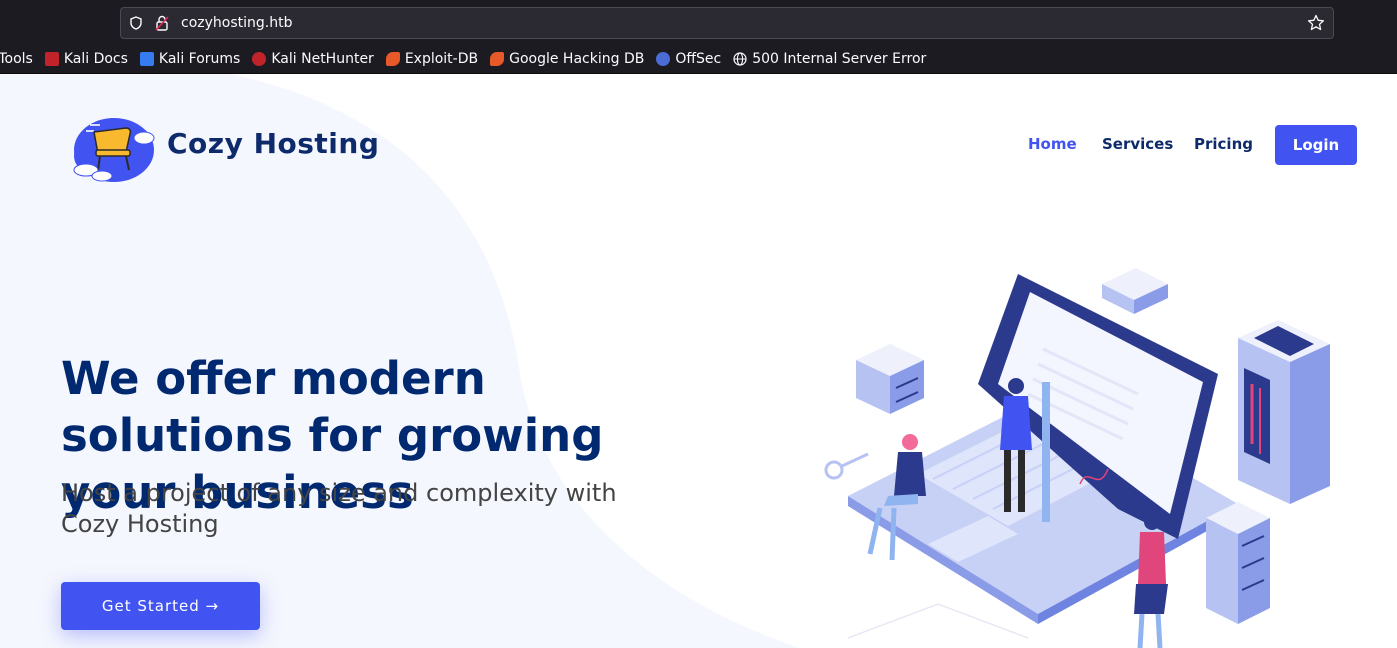  Describe the element at coordinates (392, 58) in the screenshot. I see `exploit-db-icon` at that location.